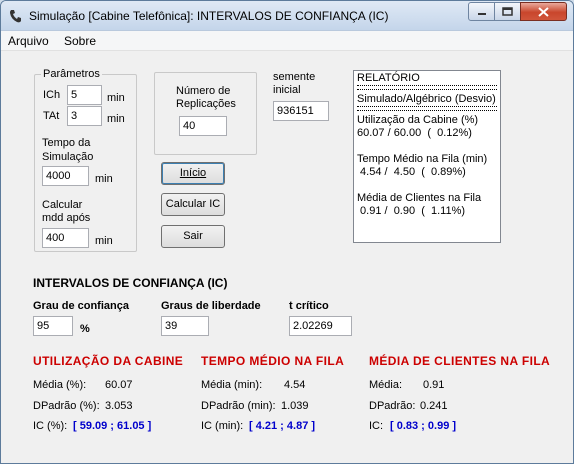  I want to click on calcular-ic-button: Calcular IC, so click(193, 204).